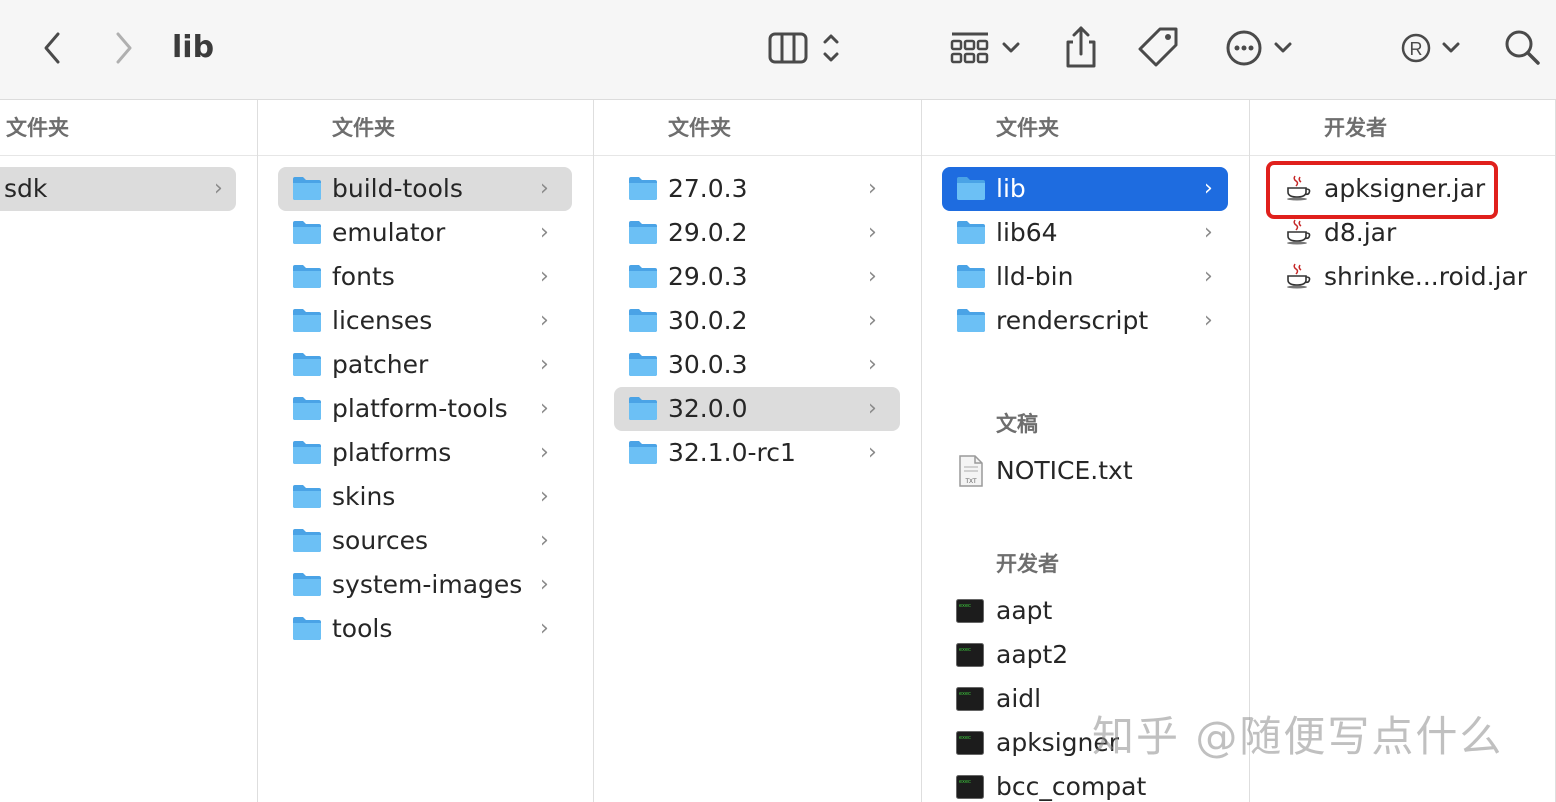  Describe the element at coordinates (1085, 471) in the screenshot. I see `file-row: TXT NOTICE.txt` at that location.